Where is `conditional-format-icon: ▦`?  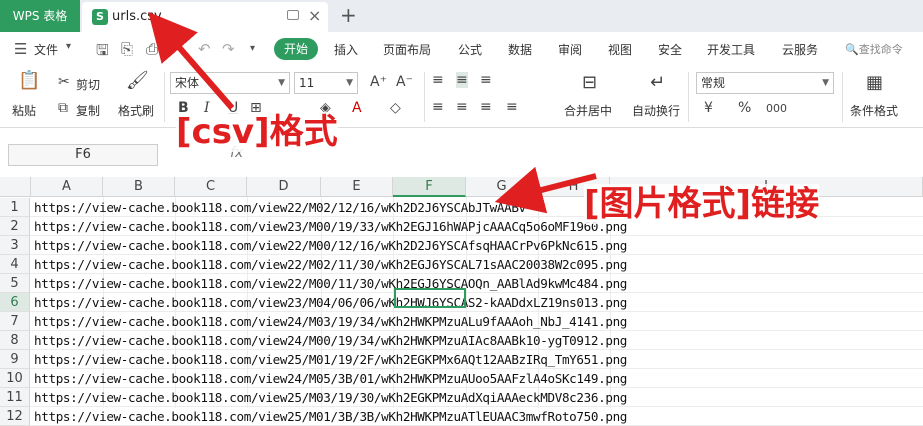 conditional-format-icon: ▦ is located at coordinates (874, 82).